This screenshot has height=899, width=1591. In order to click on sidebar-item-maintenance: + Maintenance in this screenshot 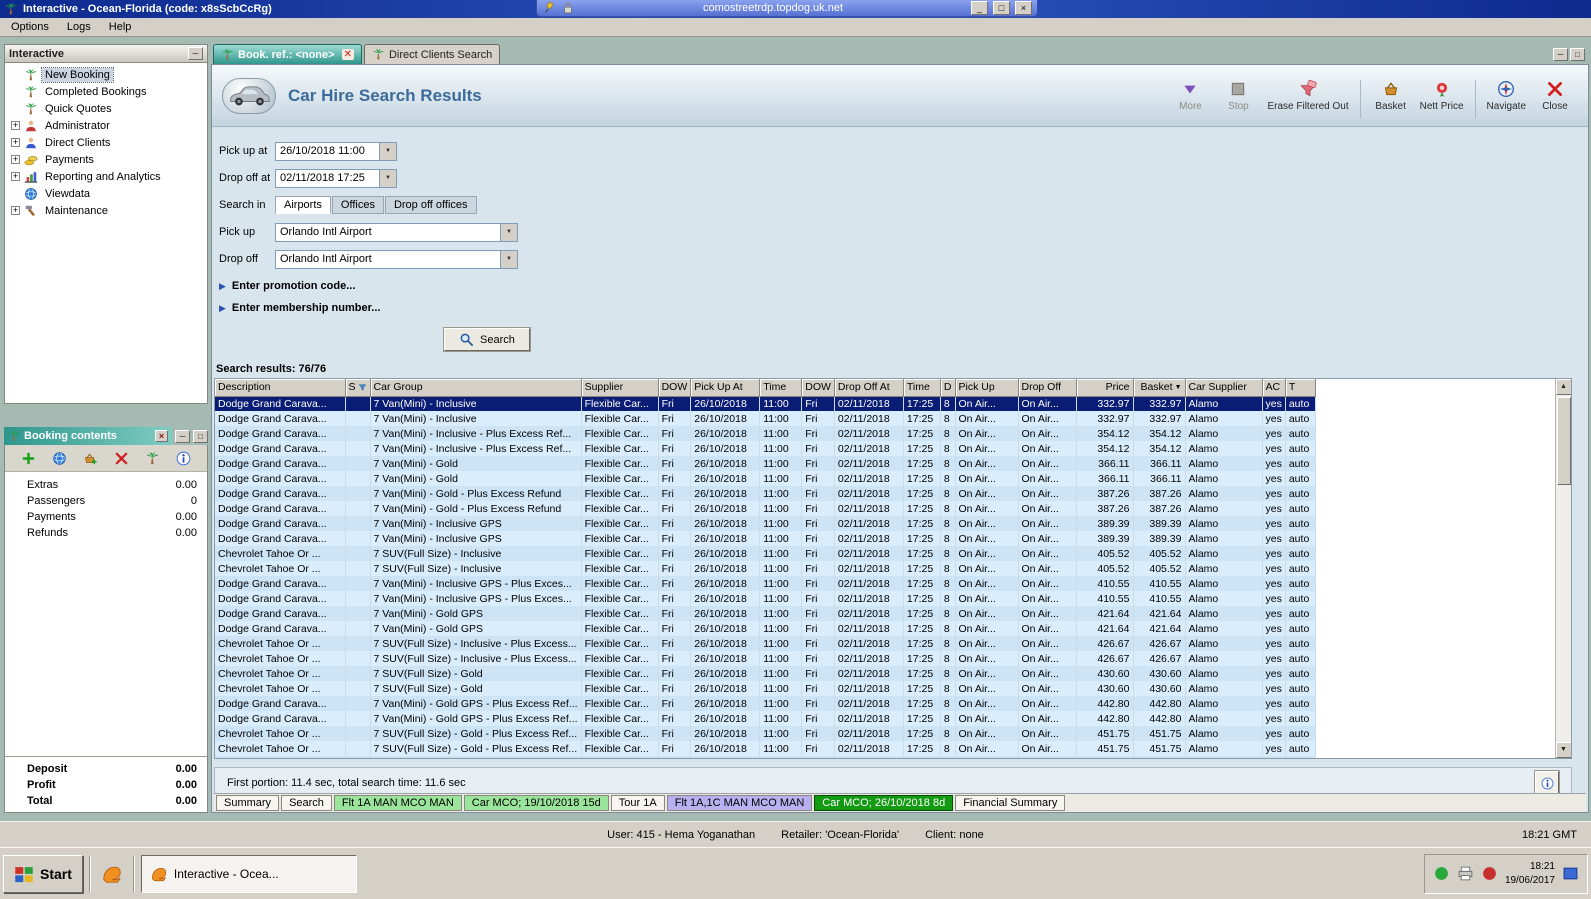, I will do `click(106, 210)`.